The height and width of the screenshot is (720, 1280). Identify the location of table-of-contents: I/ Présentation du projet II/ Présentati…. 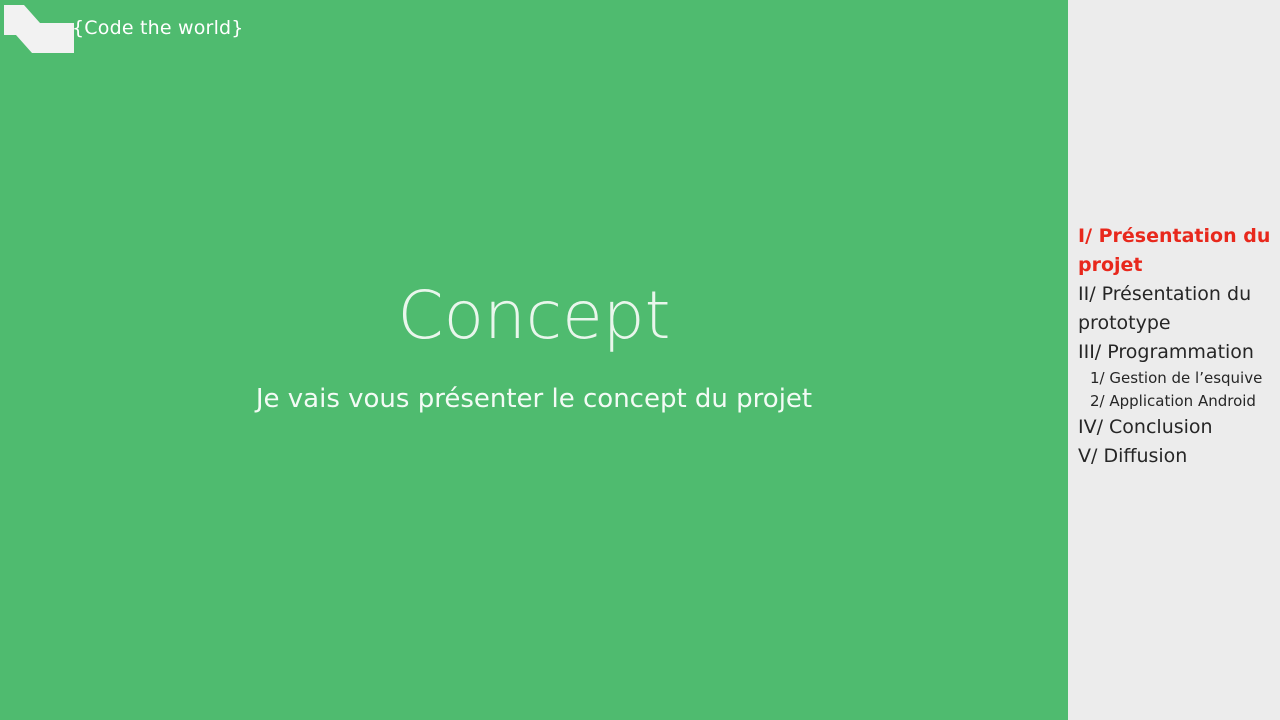
(1178, 346).